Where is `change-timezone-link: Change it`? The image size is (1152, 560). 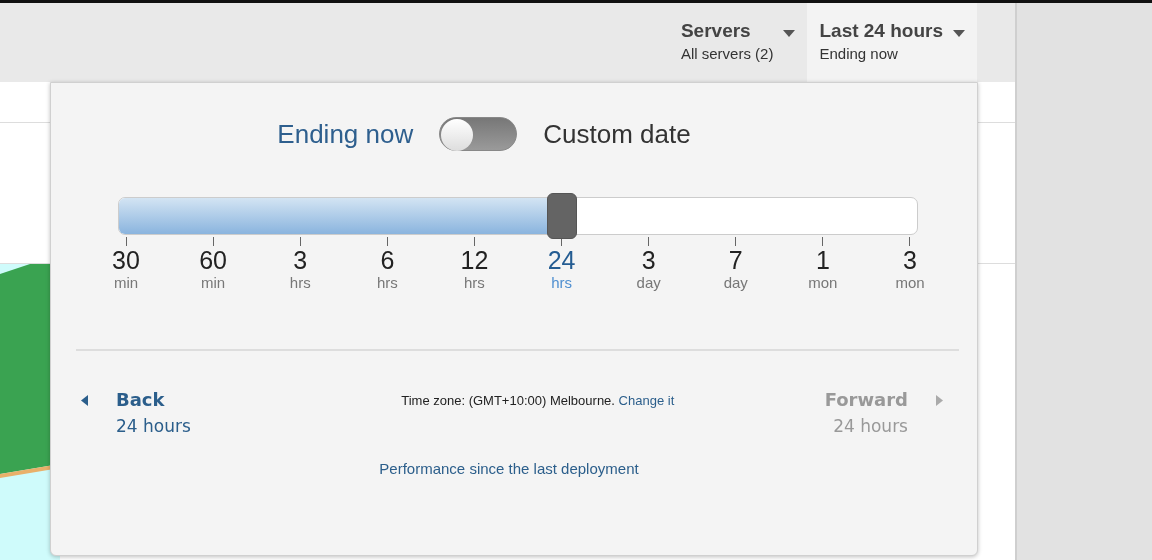
change-timezone-link: Change it is located at coordinates (646, 400).